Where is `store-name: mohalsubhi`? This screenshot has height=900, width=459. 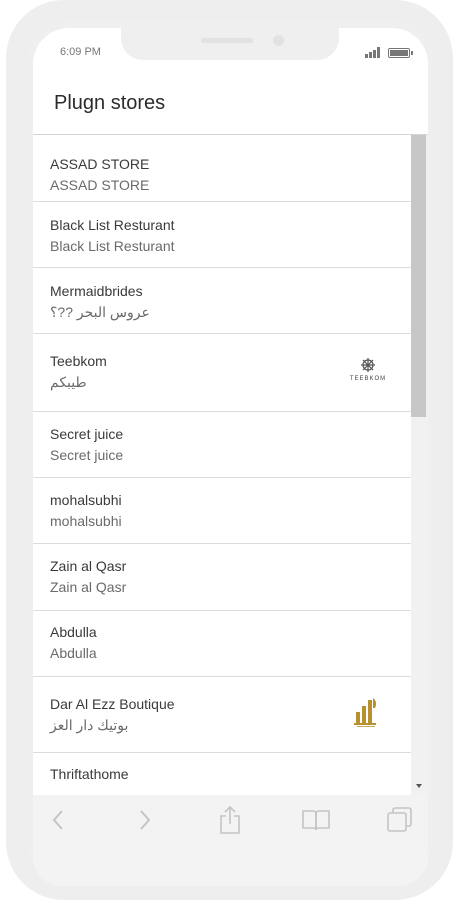 store-name: mohalsubhi is located at coordinates (86, 500).